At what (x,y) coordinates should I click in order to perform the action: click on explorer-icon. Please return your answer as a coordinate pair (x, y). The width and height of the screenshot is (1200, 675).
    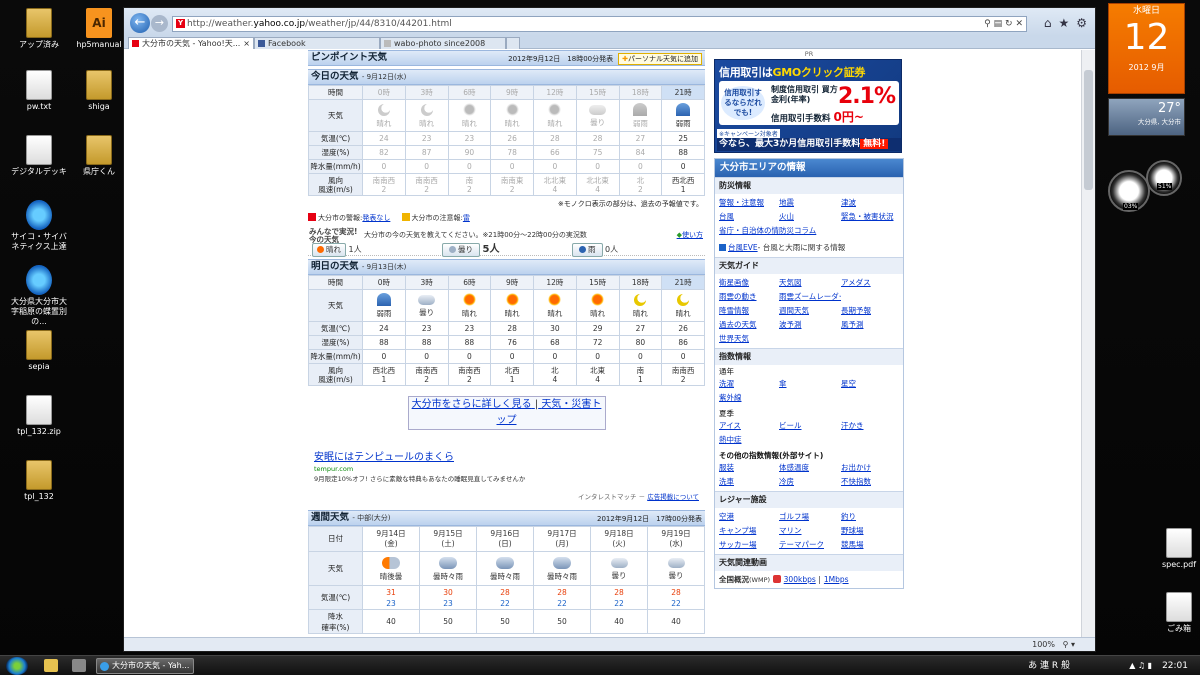
    Looking at the image, I should click on (51, 665).